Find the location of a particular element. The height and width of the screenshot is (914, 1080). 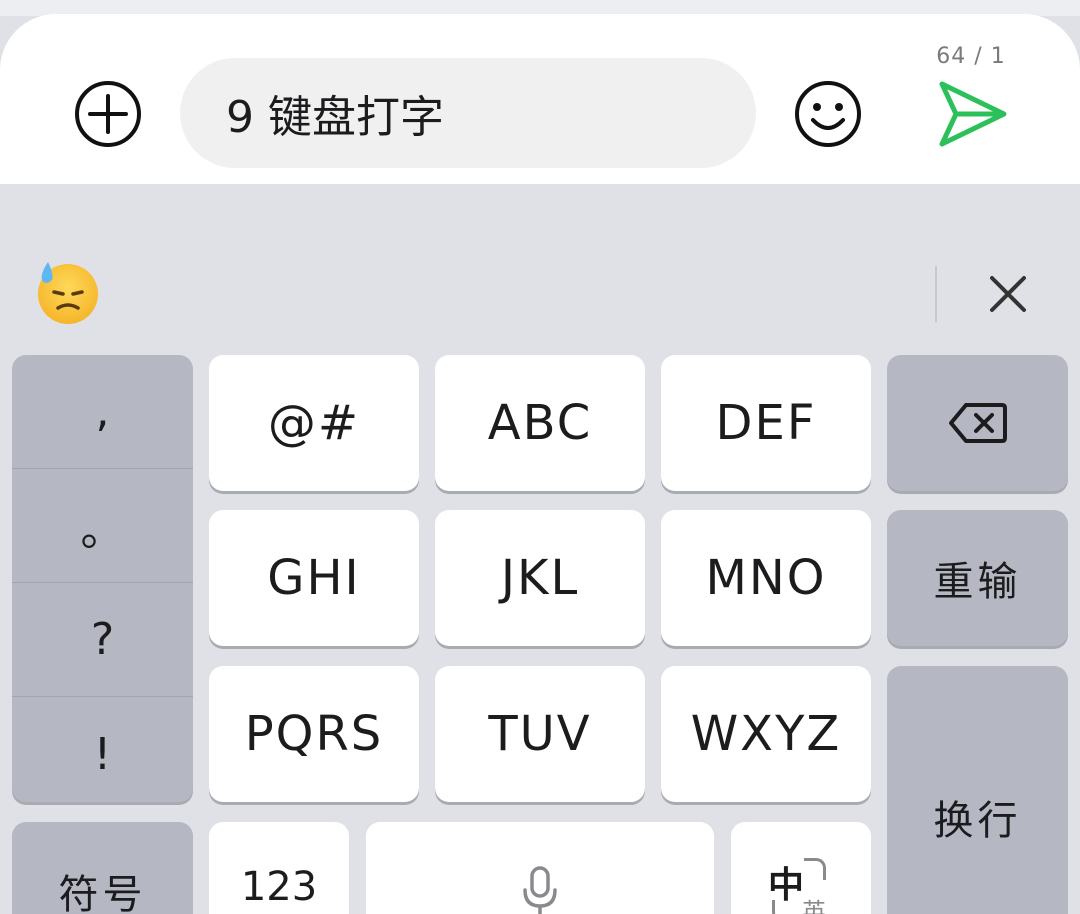

backspace-key is located at coordinates (977, 423).